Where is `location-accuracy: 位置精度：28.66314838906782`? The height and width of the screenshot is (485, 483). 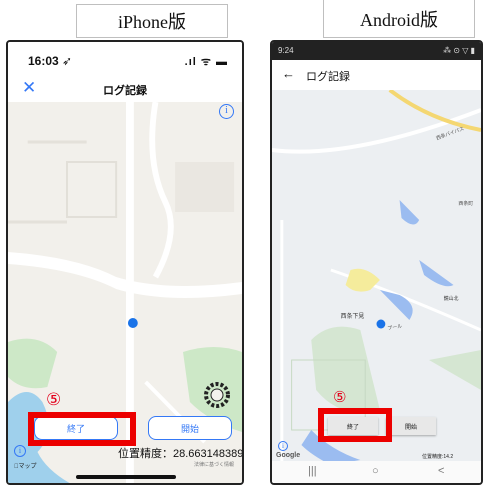
location-accuracy: 位置精度：28.66314838906782 is located at coordinates (181, 454).